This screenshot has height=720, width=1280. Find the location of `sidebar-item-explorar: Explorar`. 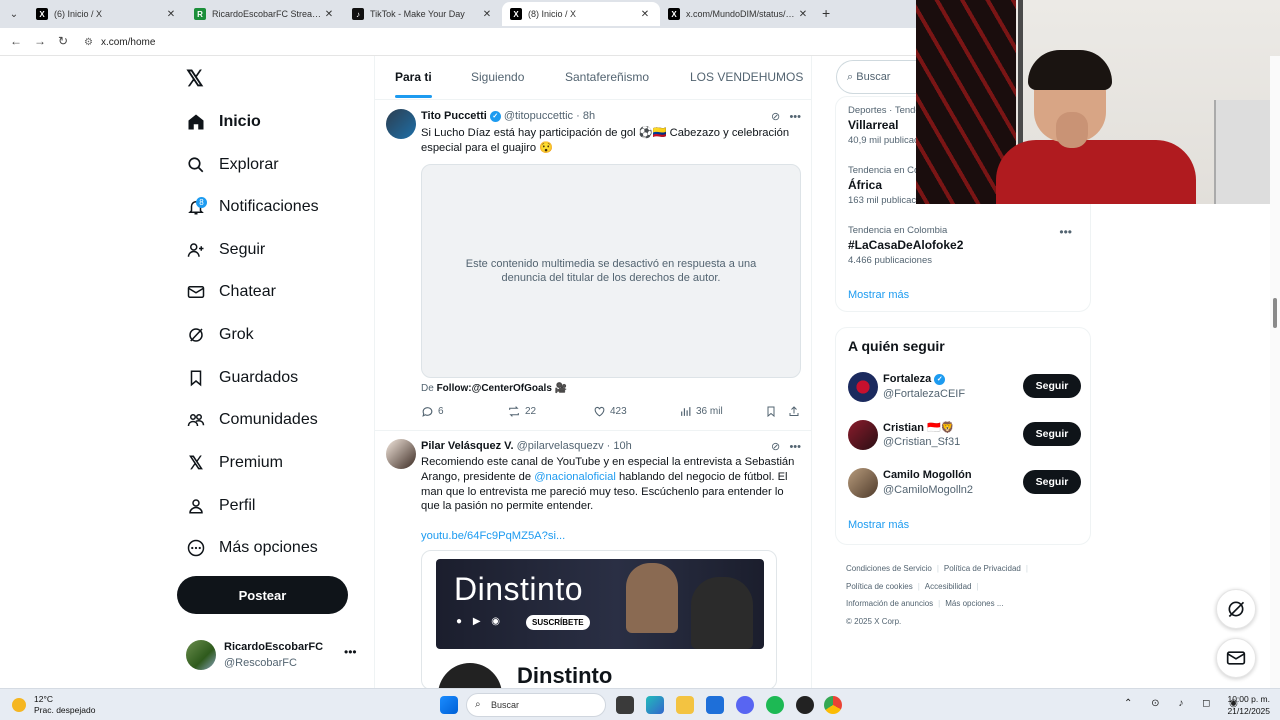

sidebar-item-explorar: Explorar is located at coordinates (232, 165).